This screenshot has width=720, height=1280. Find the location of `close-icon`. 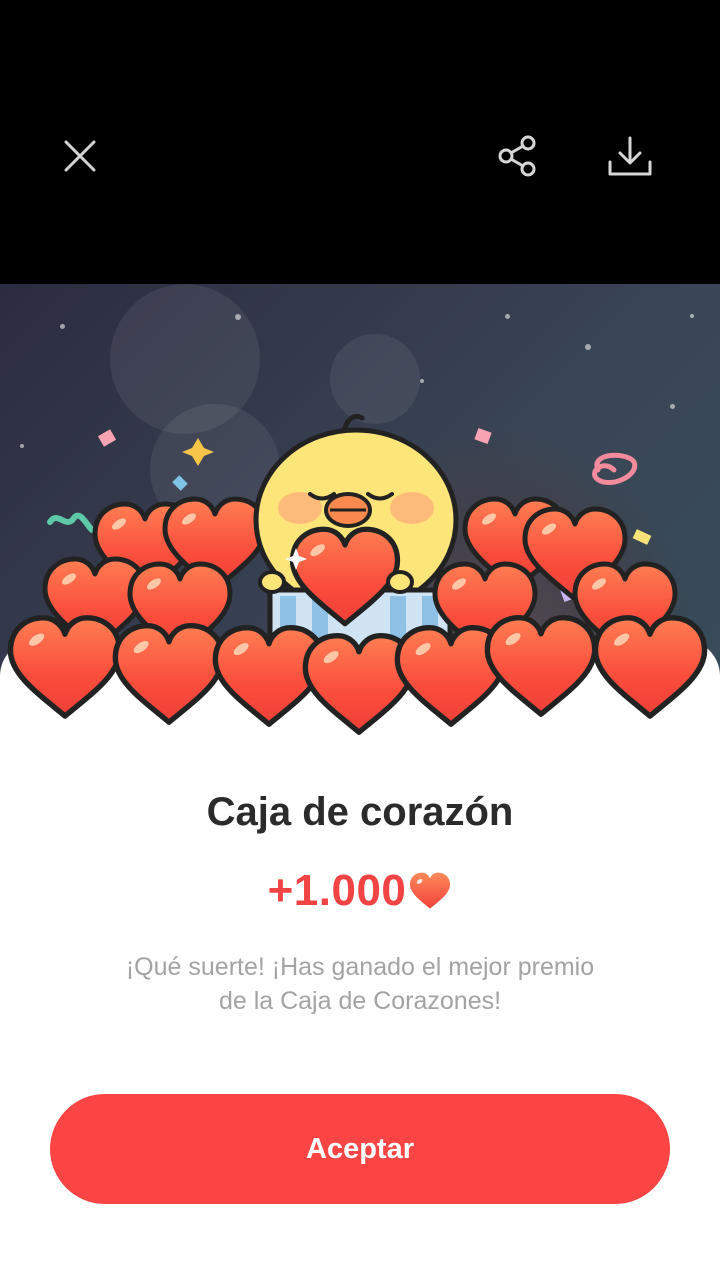

close-icon is located at coordinates (80, 156).